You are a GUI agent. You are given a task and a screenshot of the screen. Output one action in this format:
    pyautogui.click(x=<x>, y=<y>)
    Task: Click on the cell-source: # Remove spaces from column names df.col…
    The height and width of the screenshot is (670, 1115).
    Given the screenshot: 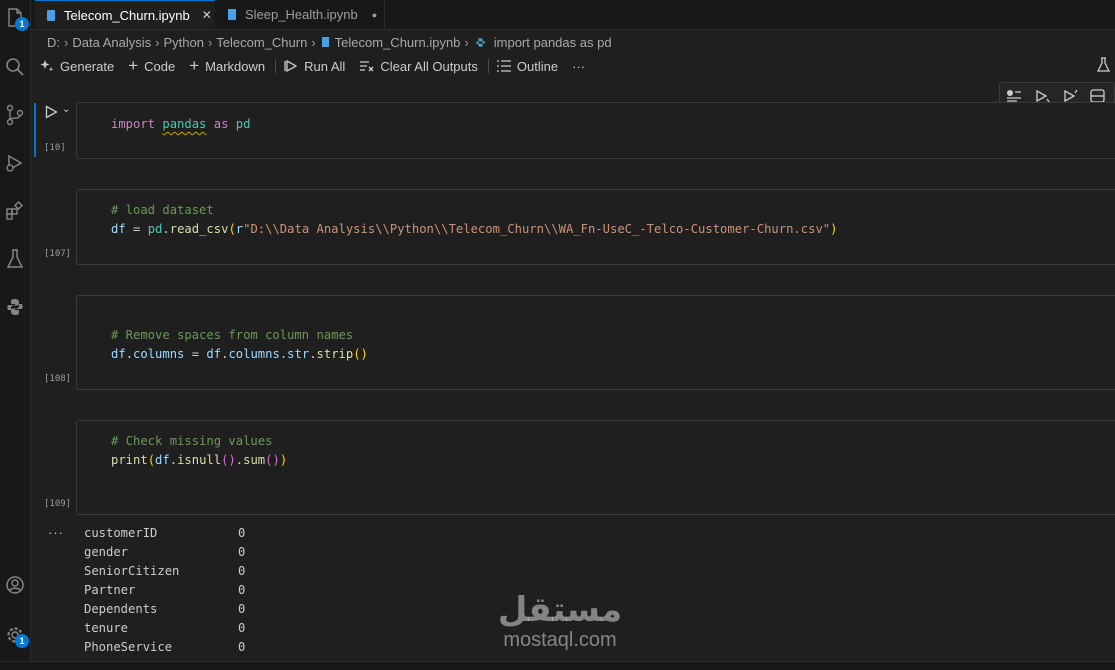 What is the action you would take?
    pyautogui.click(x=239, y=345)
    